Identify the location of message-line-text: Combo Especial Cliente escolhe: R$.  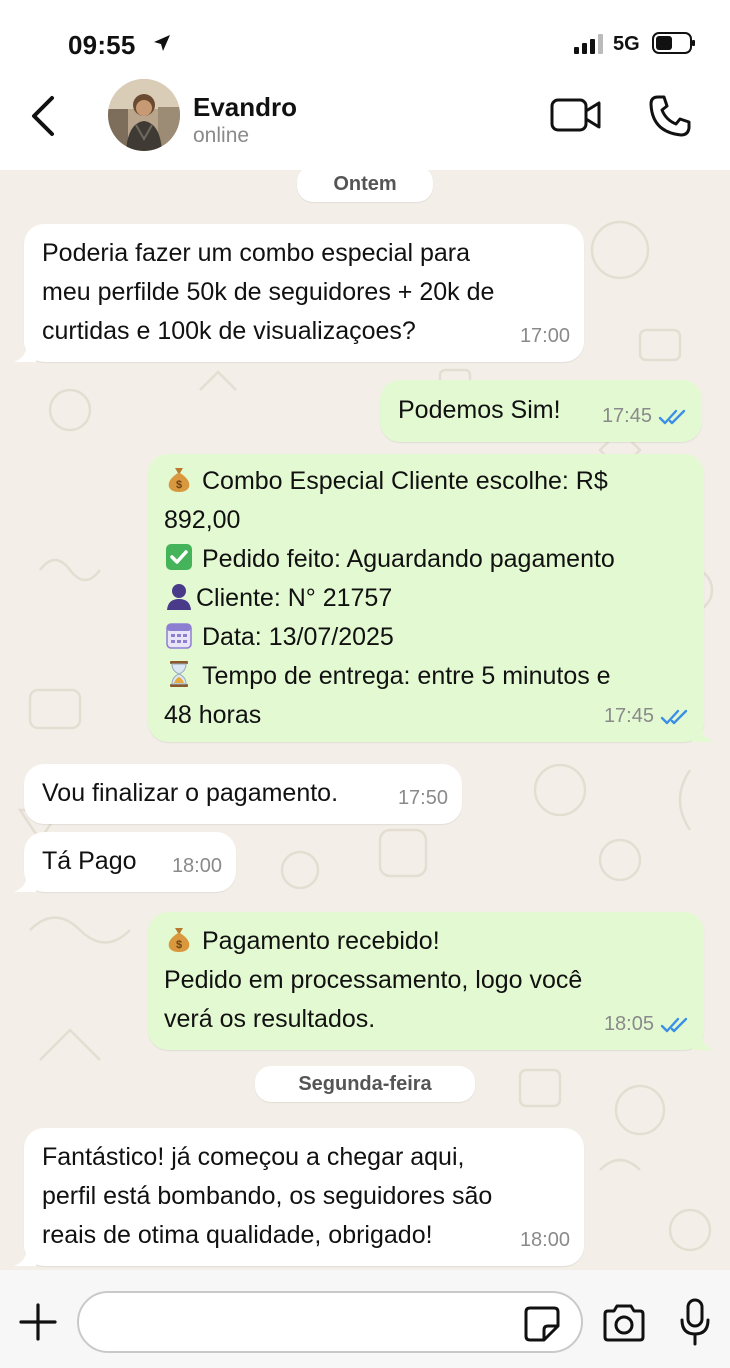
(405, 481).